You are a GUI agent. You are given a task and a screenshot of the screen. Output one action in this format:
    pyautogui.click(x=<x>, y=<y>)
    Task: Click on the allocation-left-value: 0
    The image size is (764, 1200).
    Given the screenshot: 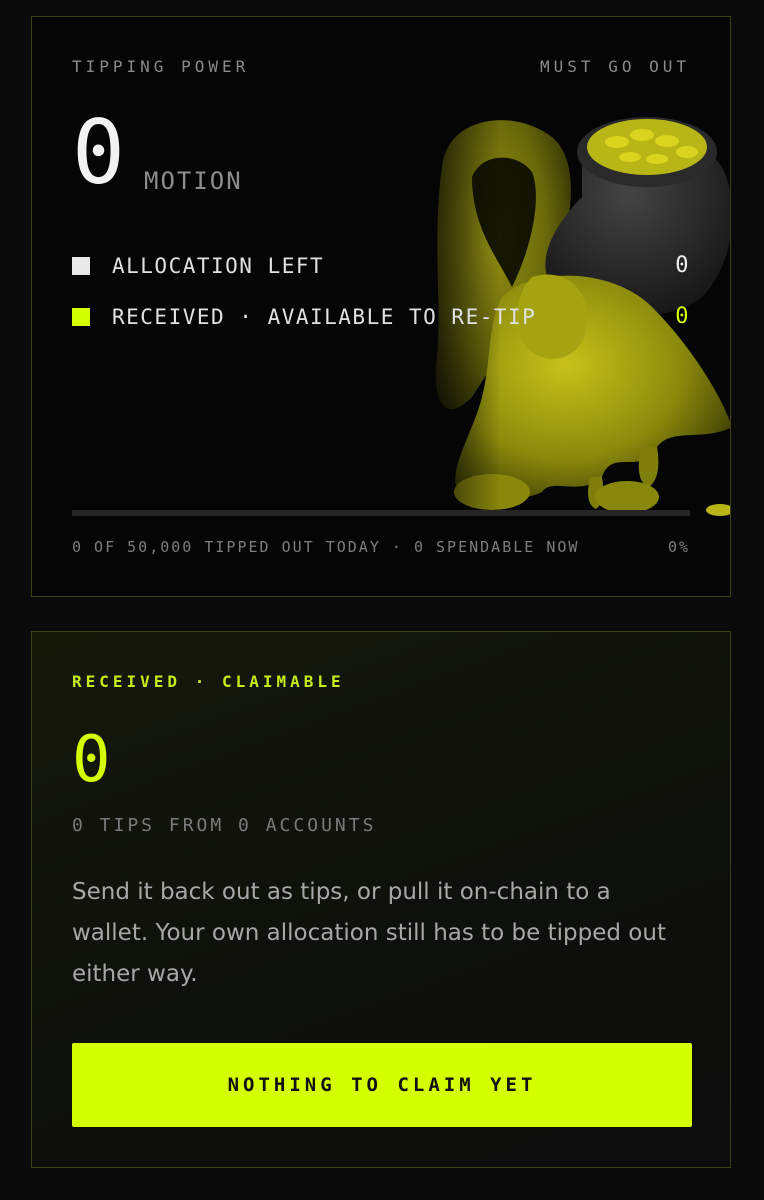 What is the action you would take?
    pyautogui.click(x=682, y=265)
    